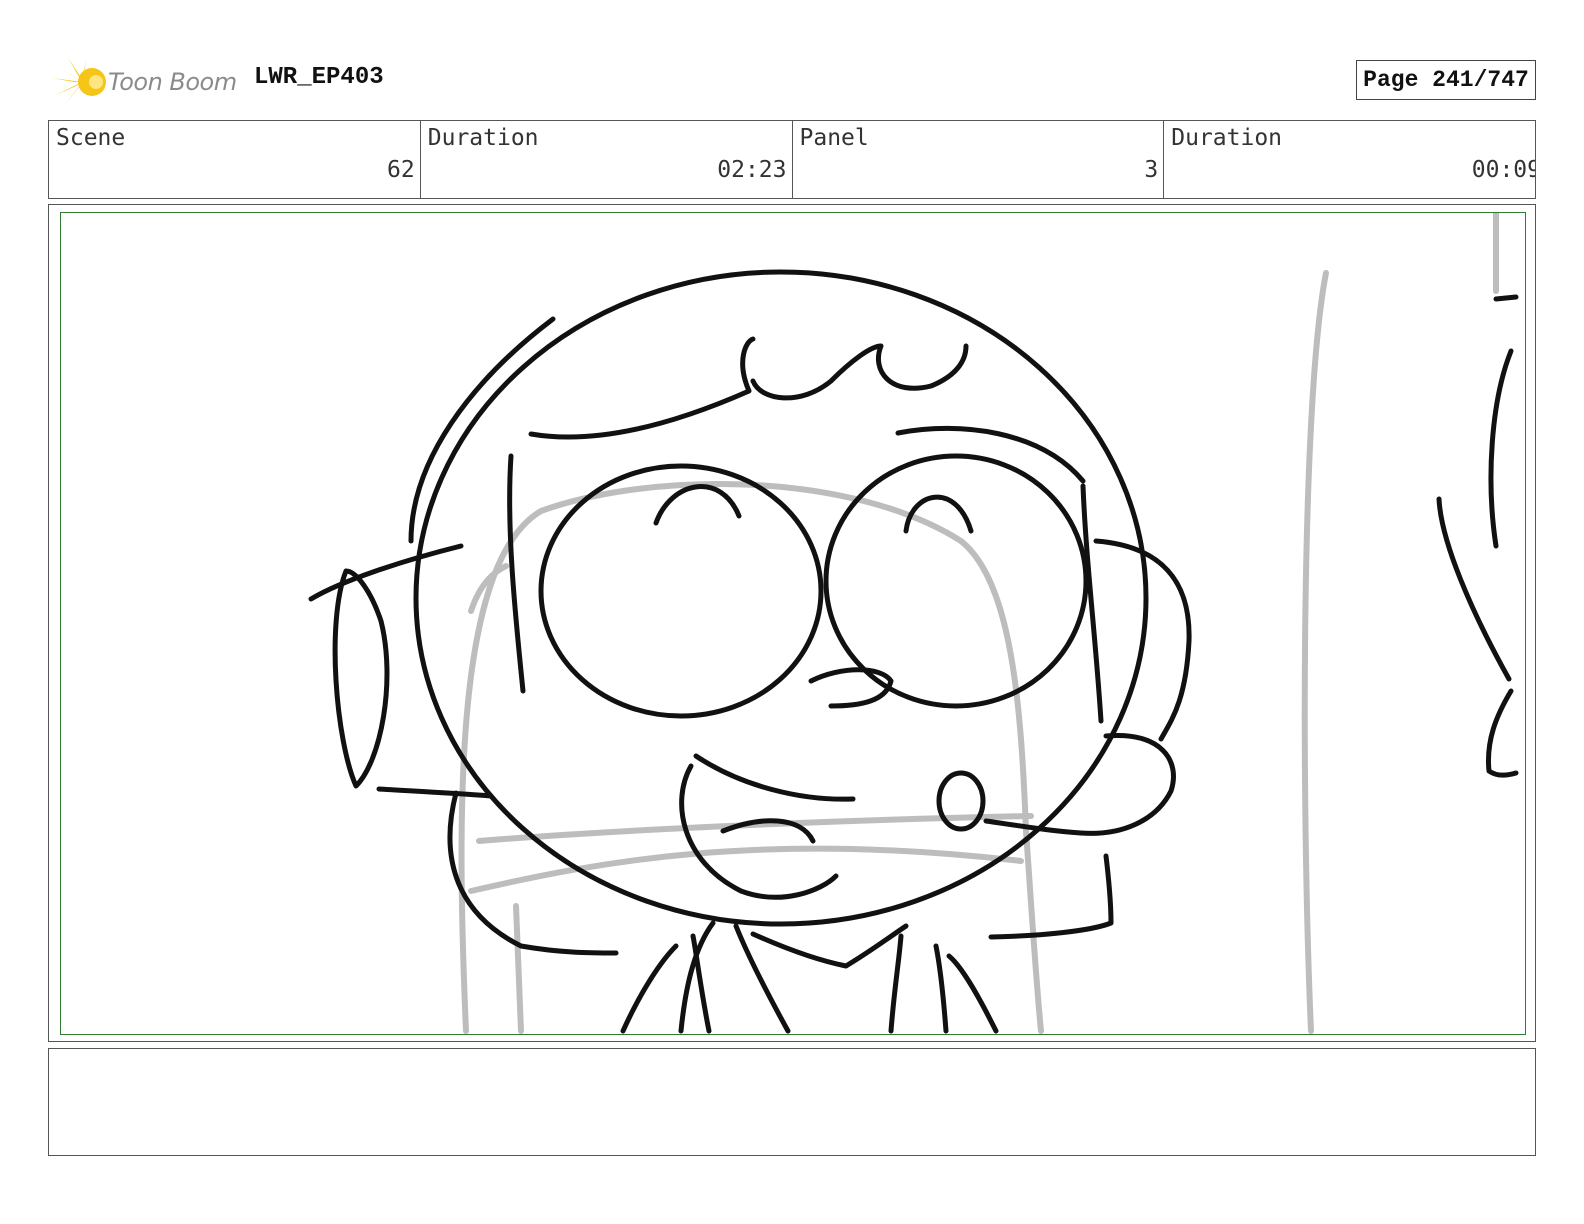  What do you see at coordinates (483, 138) in the screenshot?
I see `scene-duration-label: Duration` at bounding box center [483, 138].